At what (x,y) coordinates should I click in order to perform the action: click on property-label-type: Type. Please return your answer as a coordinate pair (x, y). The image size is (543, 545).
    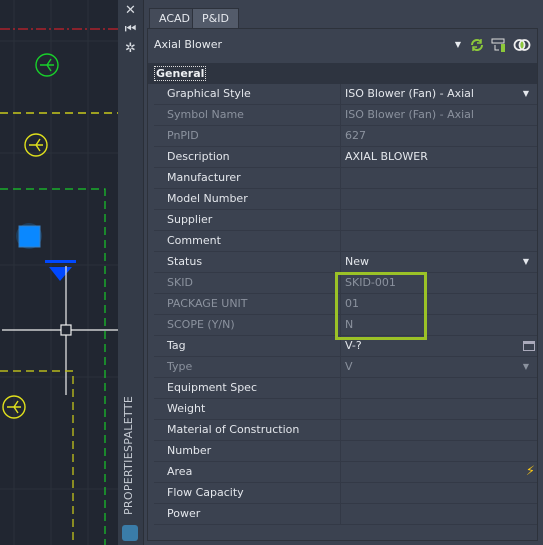
    Looking at the image, I should click on (247, 367).